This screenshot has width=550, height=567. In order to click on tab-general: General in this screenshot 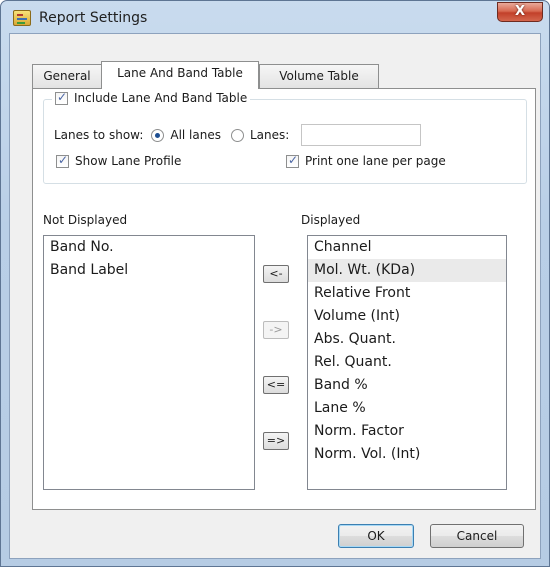, I will do `click(67, 76)`.